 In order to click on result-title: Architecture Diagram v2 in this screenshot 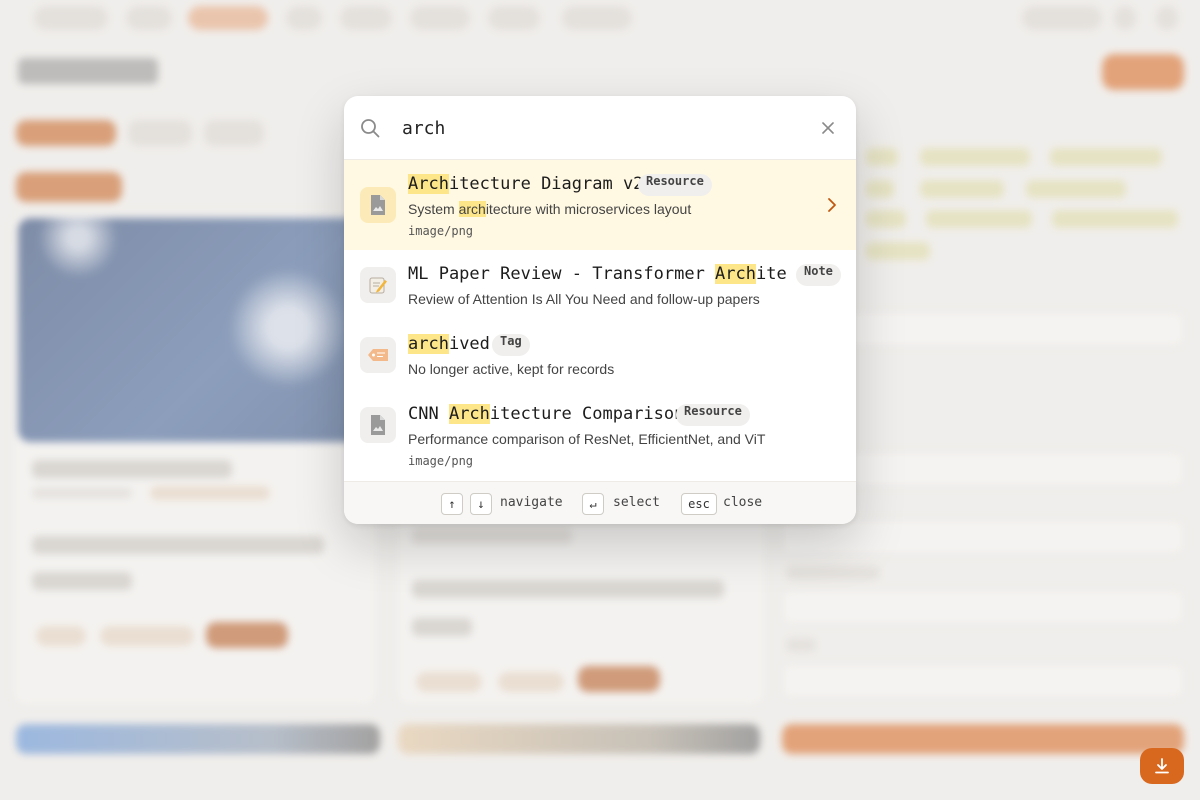, I will do `click(526, 184)`.